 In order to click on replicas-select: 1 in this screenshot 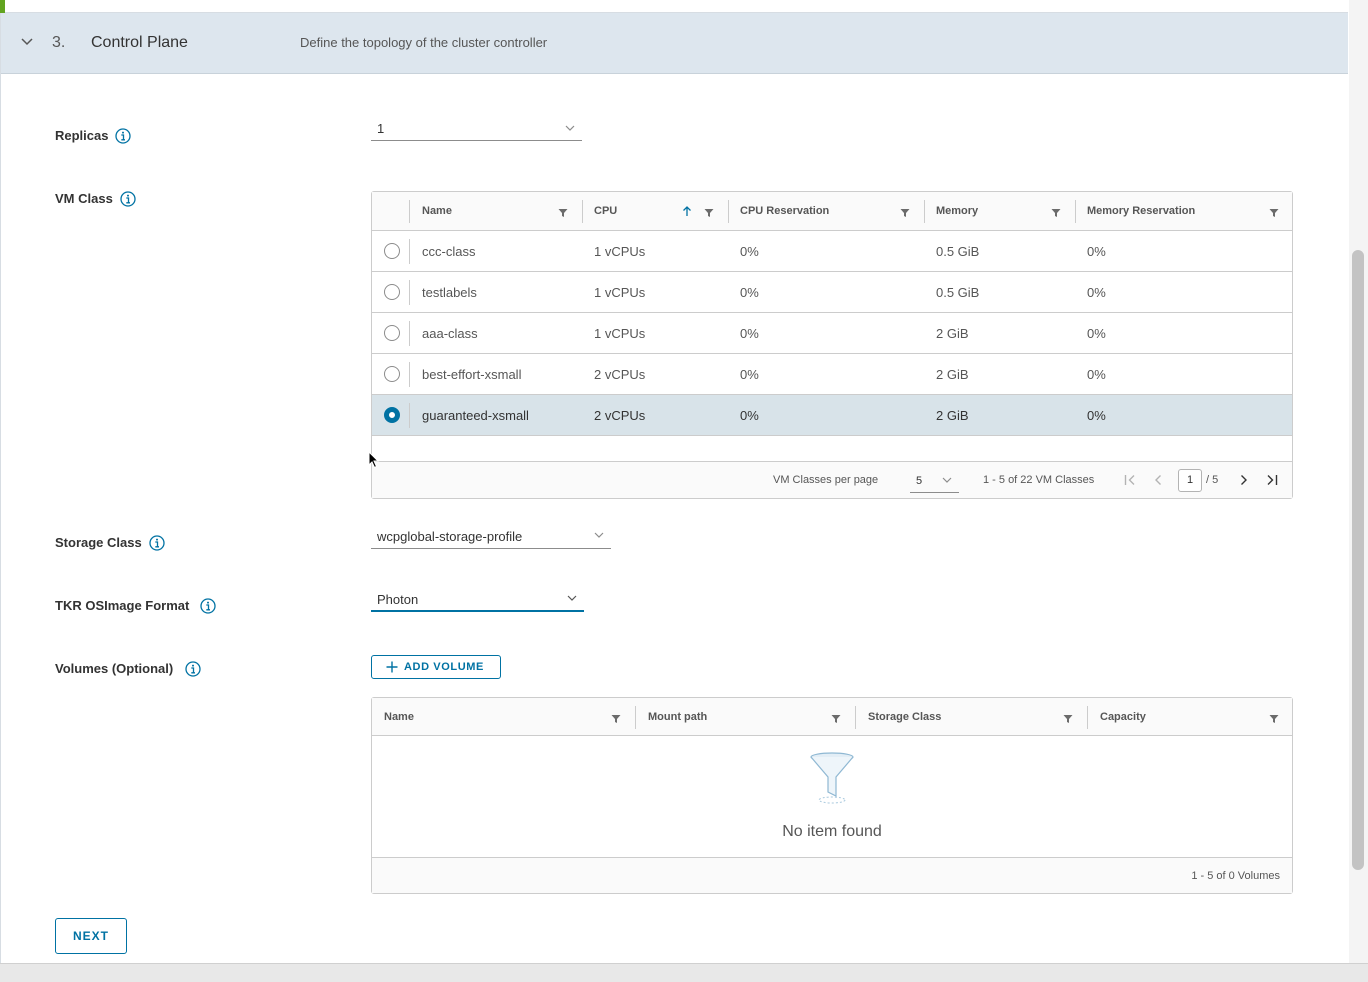, I will do `click(476, 130)`.